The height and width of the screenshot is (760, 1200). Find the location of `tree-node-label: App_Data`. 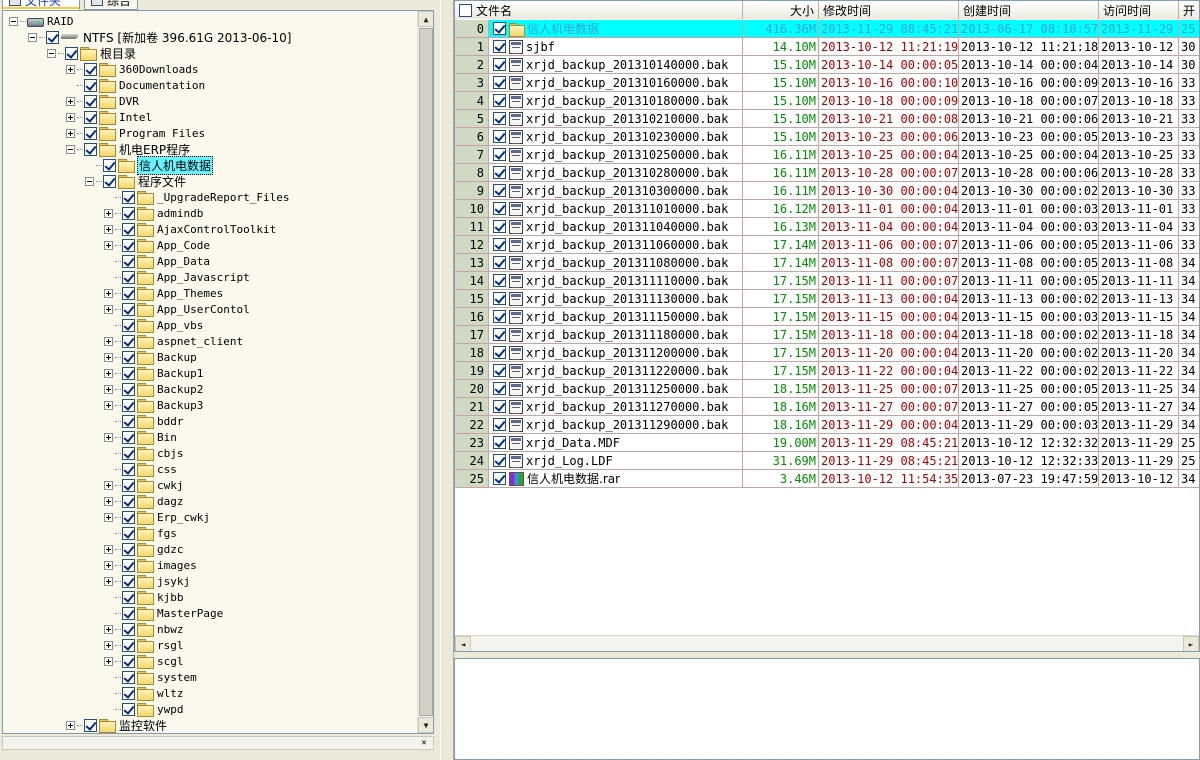

tree-node-label: App_Data is located at coordinates (183, 261).